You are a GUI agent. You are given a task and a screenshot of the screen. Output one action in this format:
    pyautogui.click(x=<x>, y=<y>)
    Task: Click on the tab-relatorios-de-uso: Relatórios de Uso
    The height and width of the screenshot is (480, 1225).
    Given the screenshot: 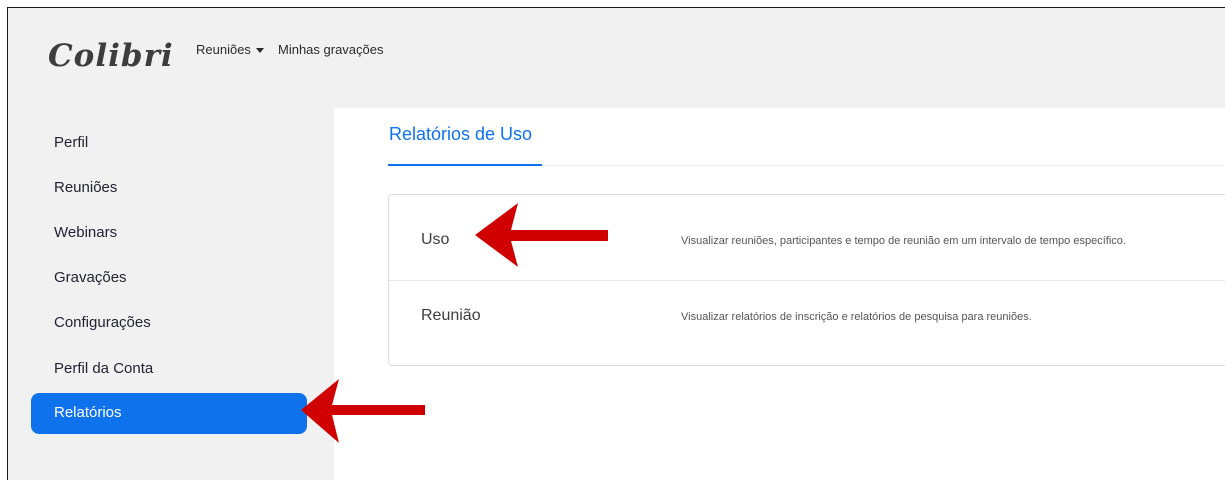 What is the action you would take?
    pyautogui.click(x=460, y=134)
    